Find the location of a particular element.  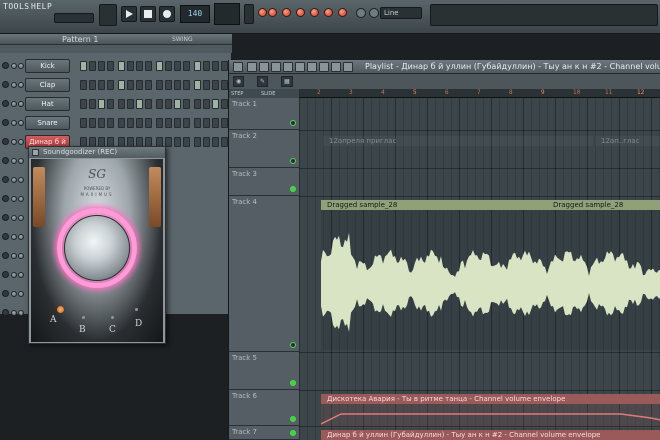

tempo-display: 140 is located at coordinates (195, 14).